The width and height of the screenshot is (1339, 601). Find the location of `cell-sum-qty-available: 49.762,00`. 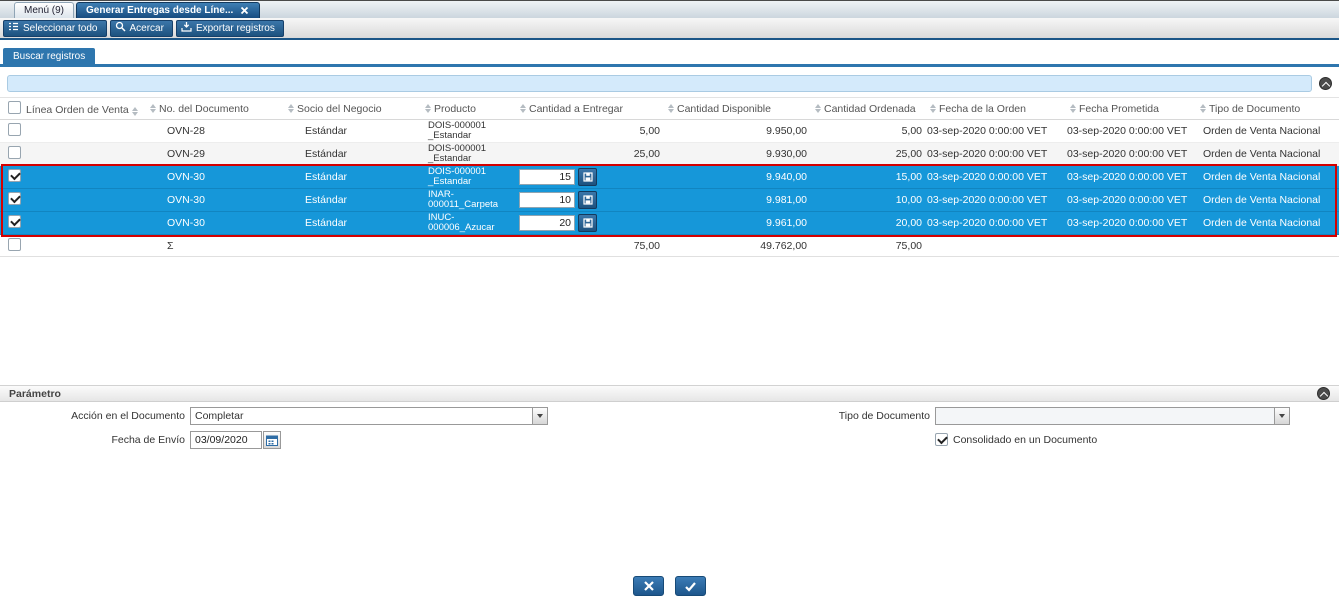

cell-sum-qty-available: 49.762,00 is located at coordinates (783, 245).